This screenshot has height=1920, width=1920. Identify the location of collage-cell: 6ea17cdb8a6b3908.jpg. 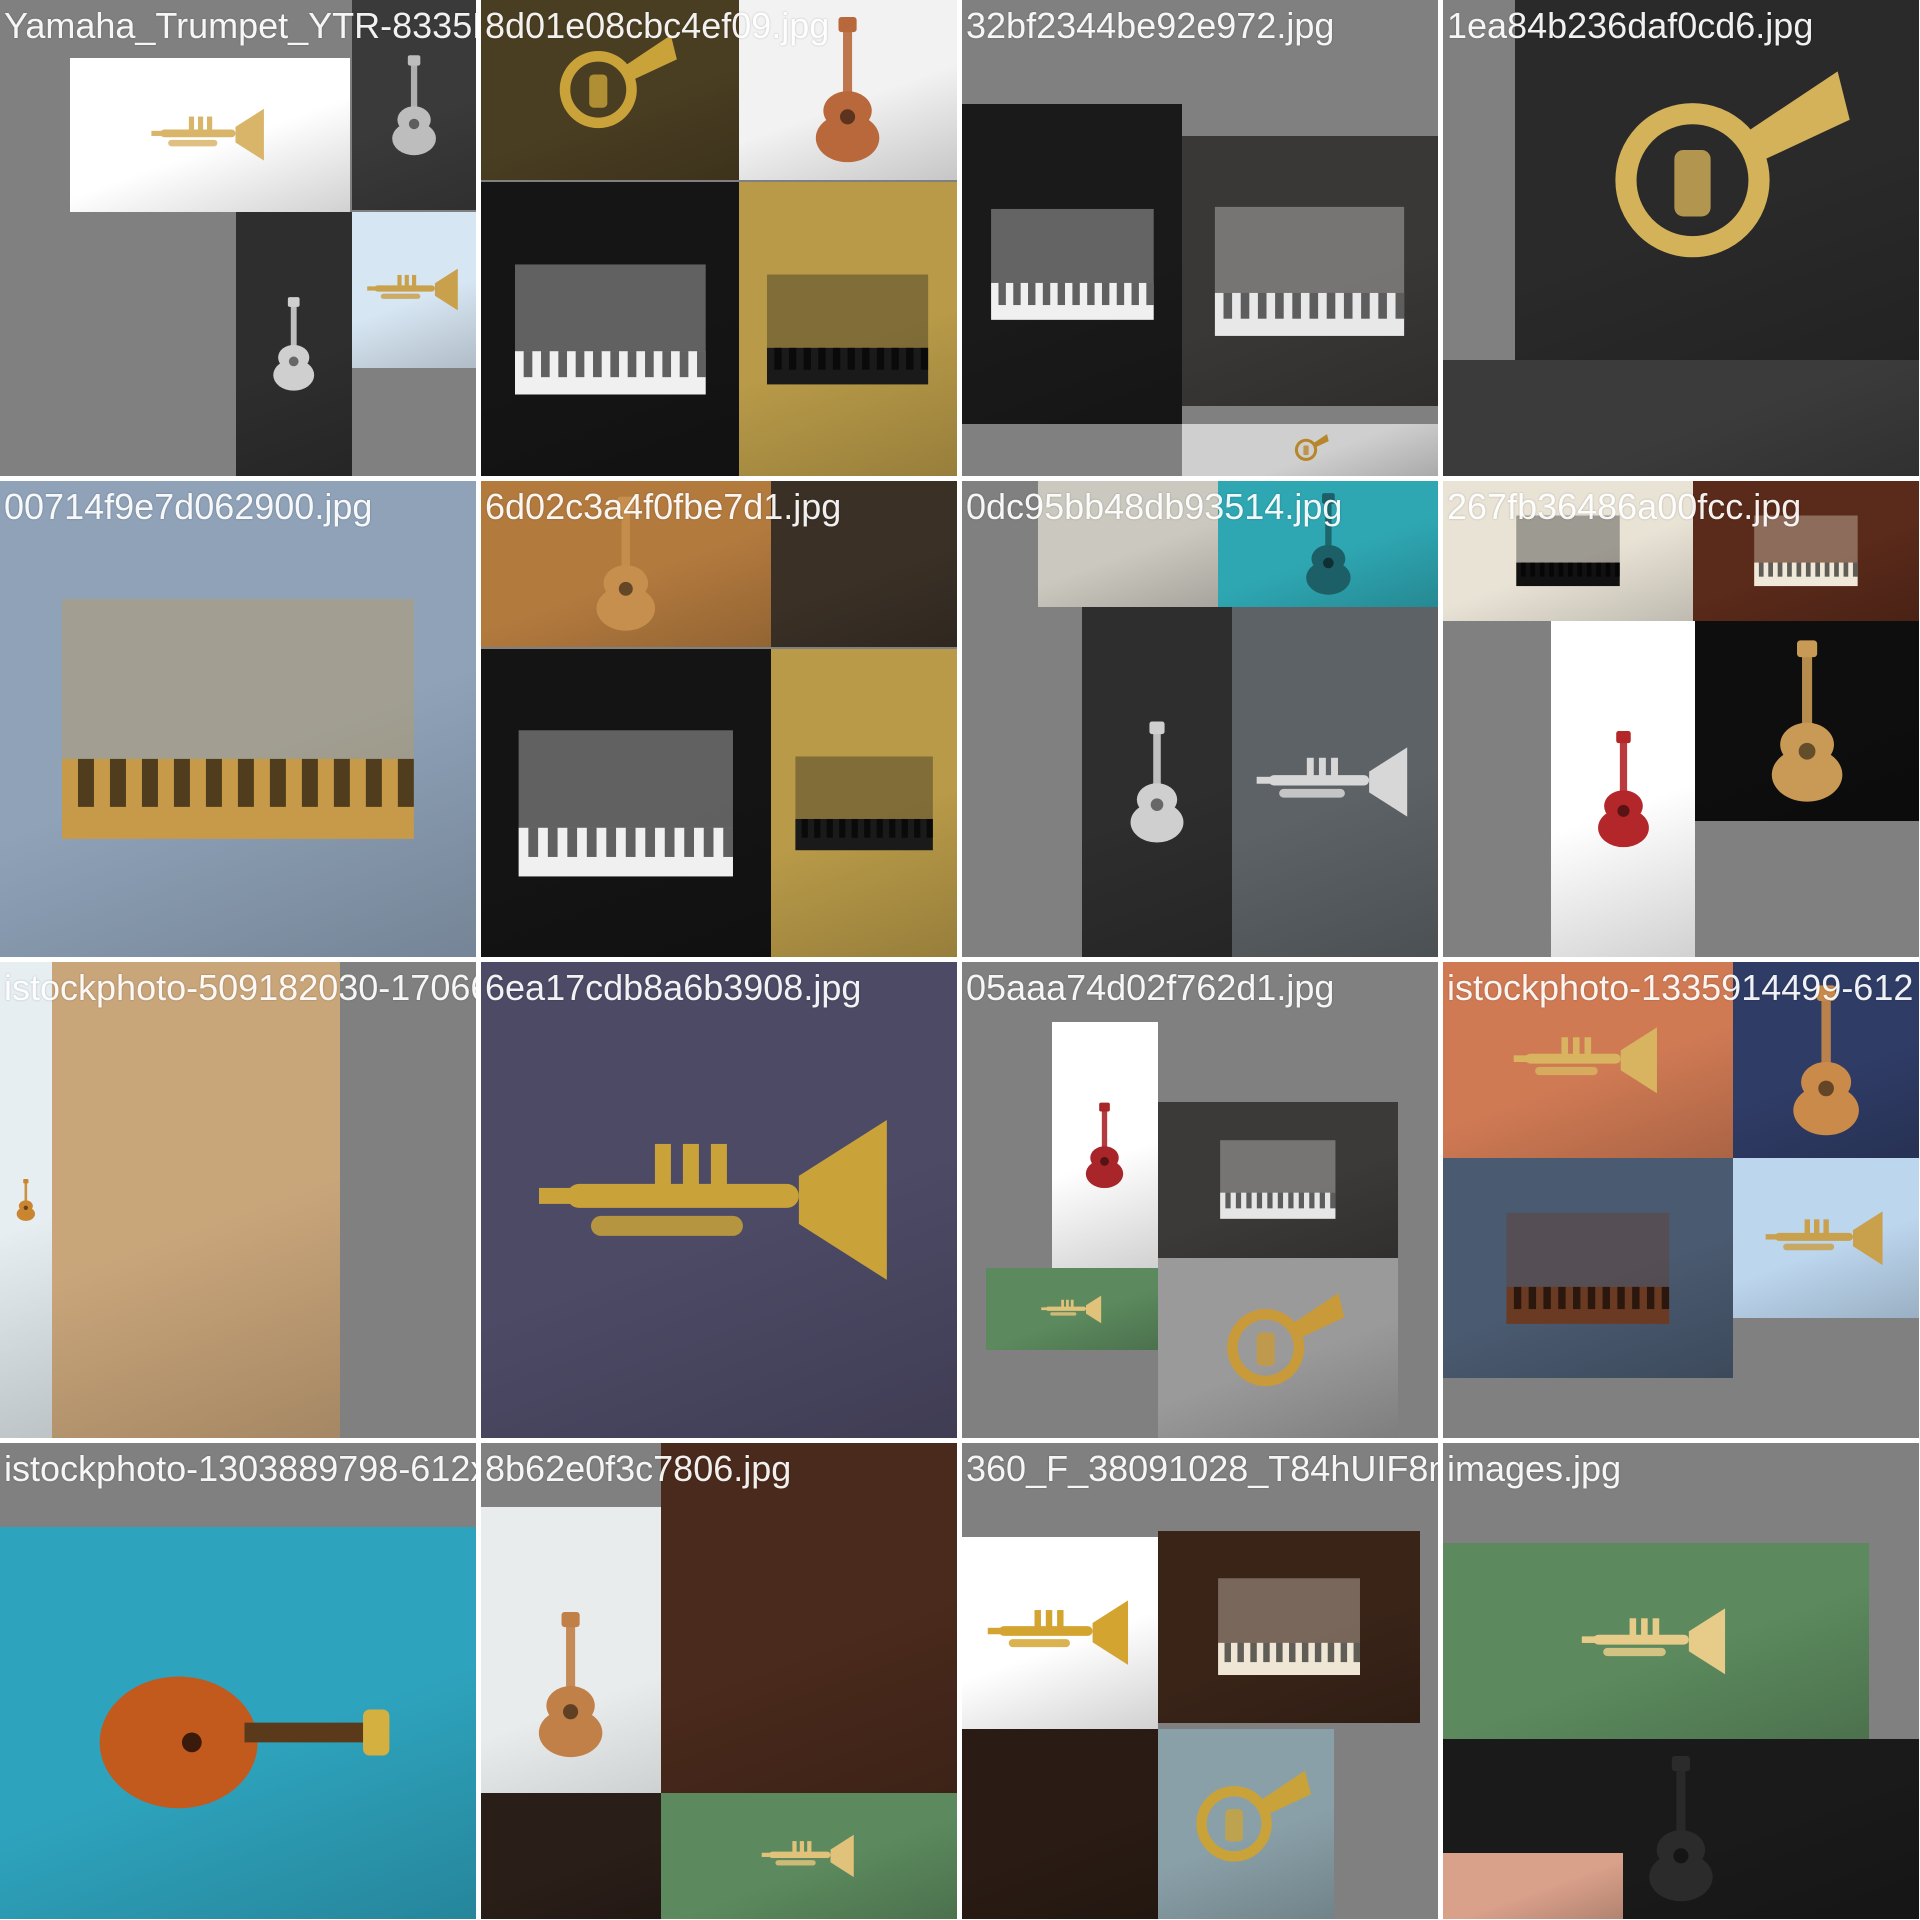
(719, 1200).